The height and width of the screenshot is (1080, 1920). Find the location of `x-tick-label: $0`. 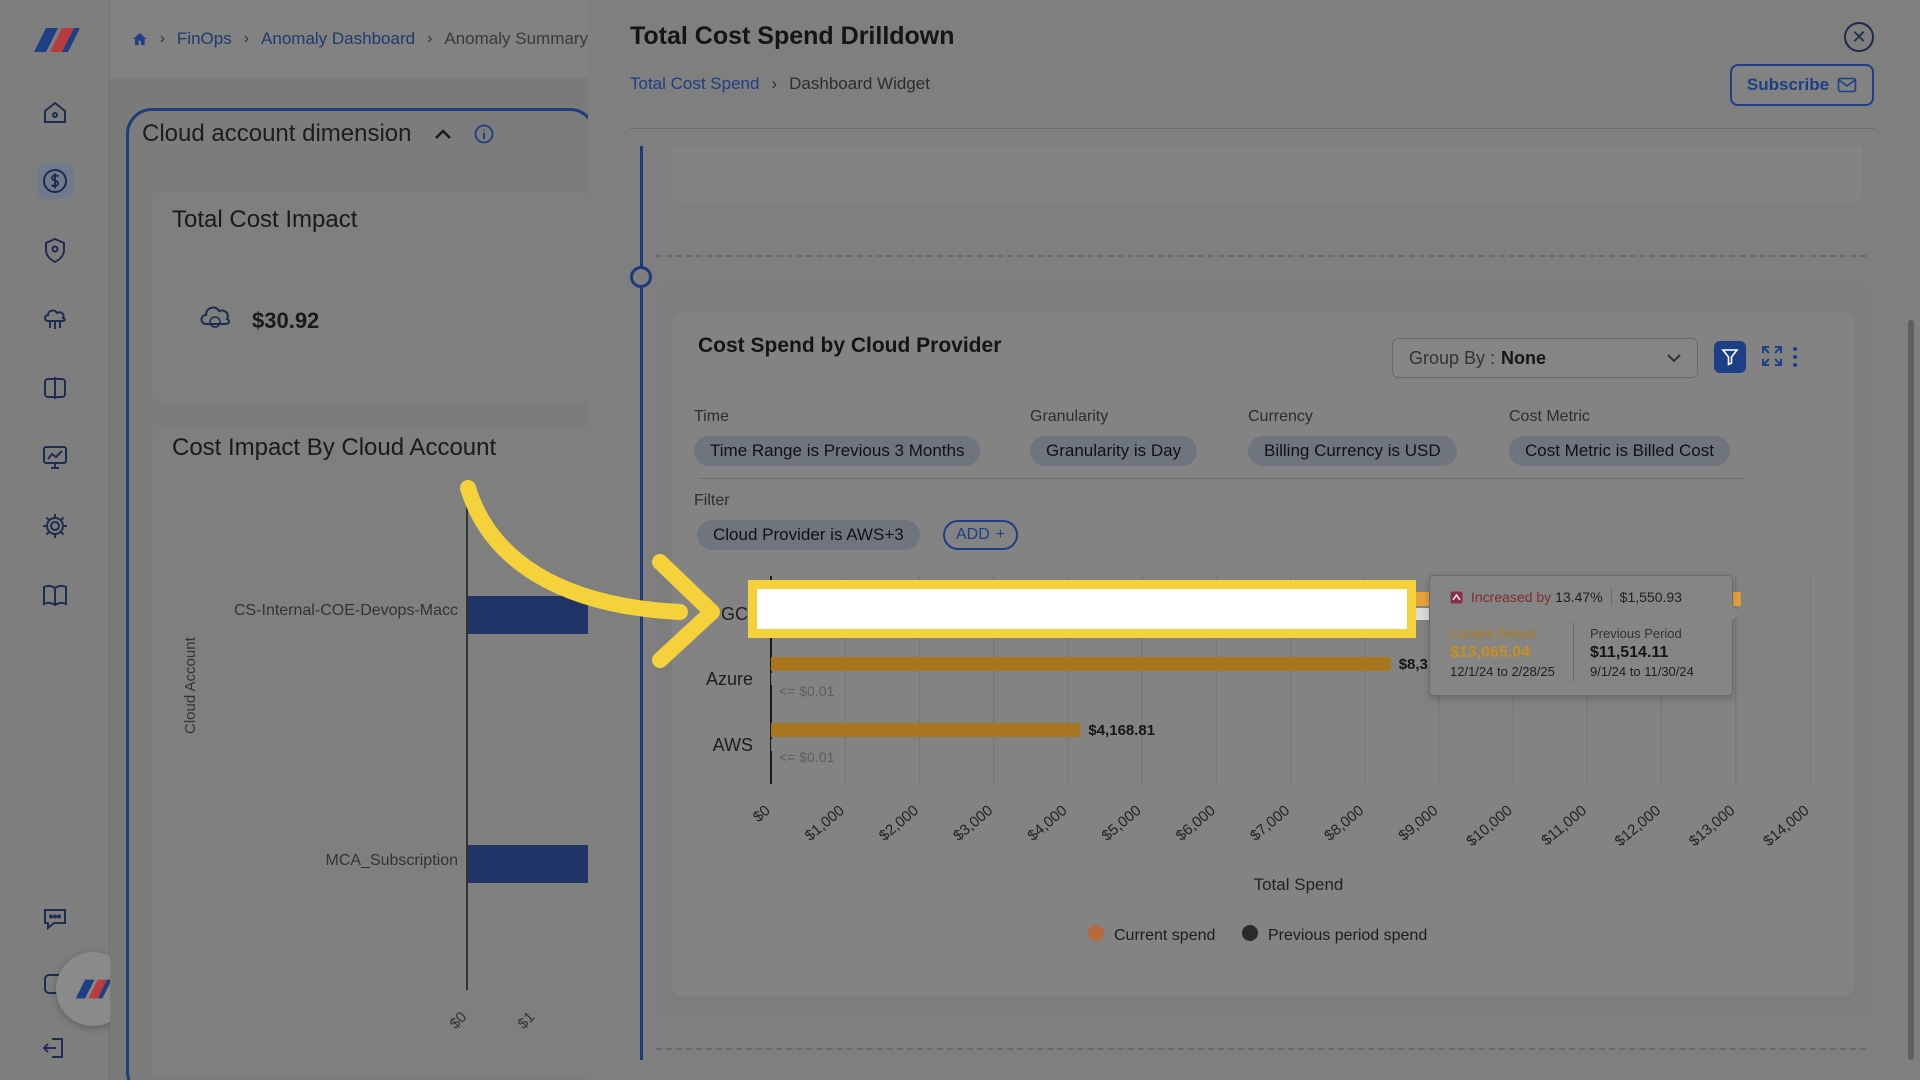

x-tick-label: $0 is located at coordinates (762, 814).